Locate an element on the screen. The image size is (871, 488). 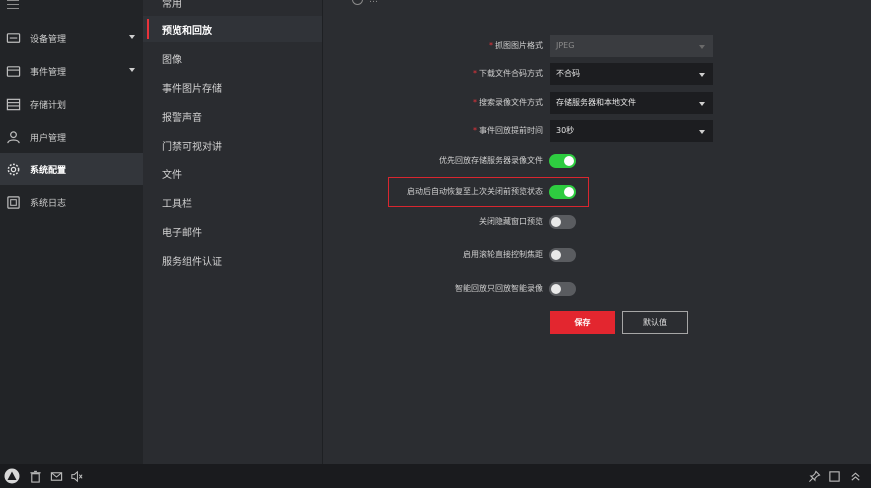
field-label: * 抓图图片格式 is located at coordinates (516, 45).